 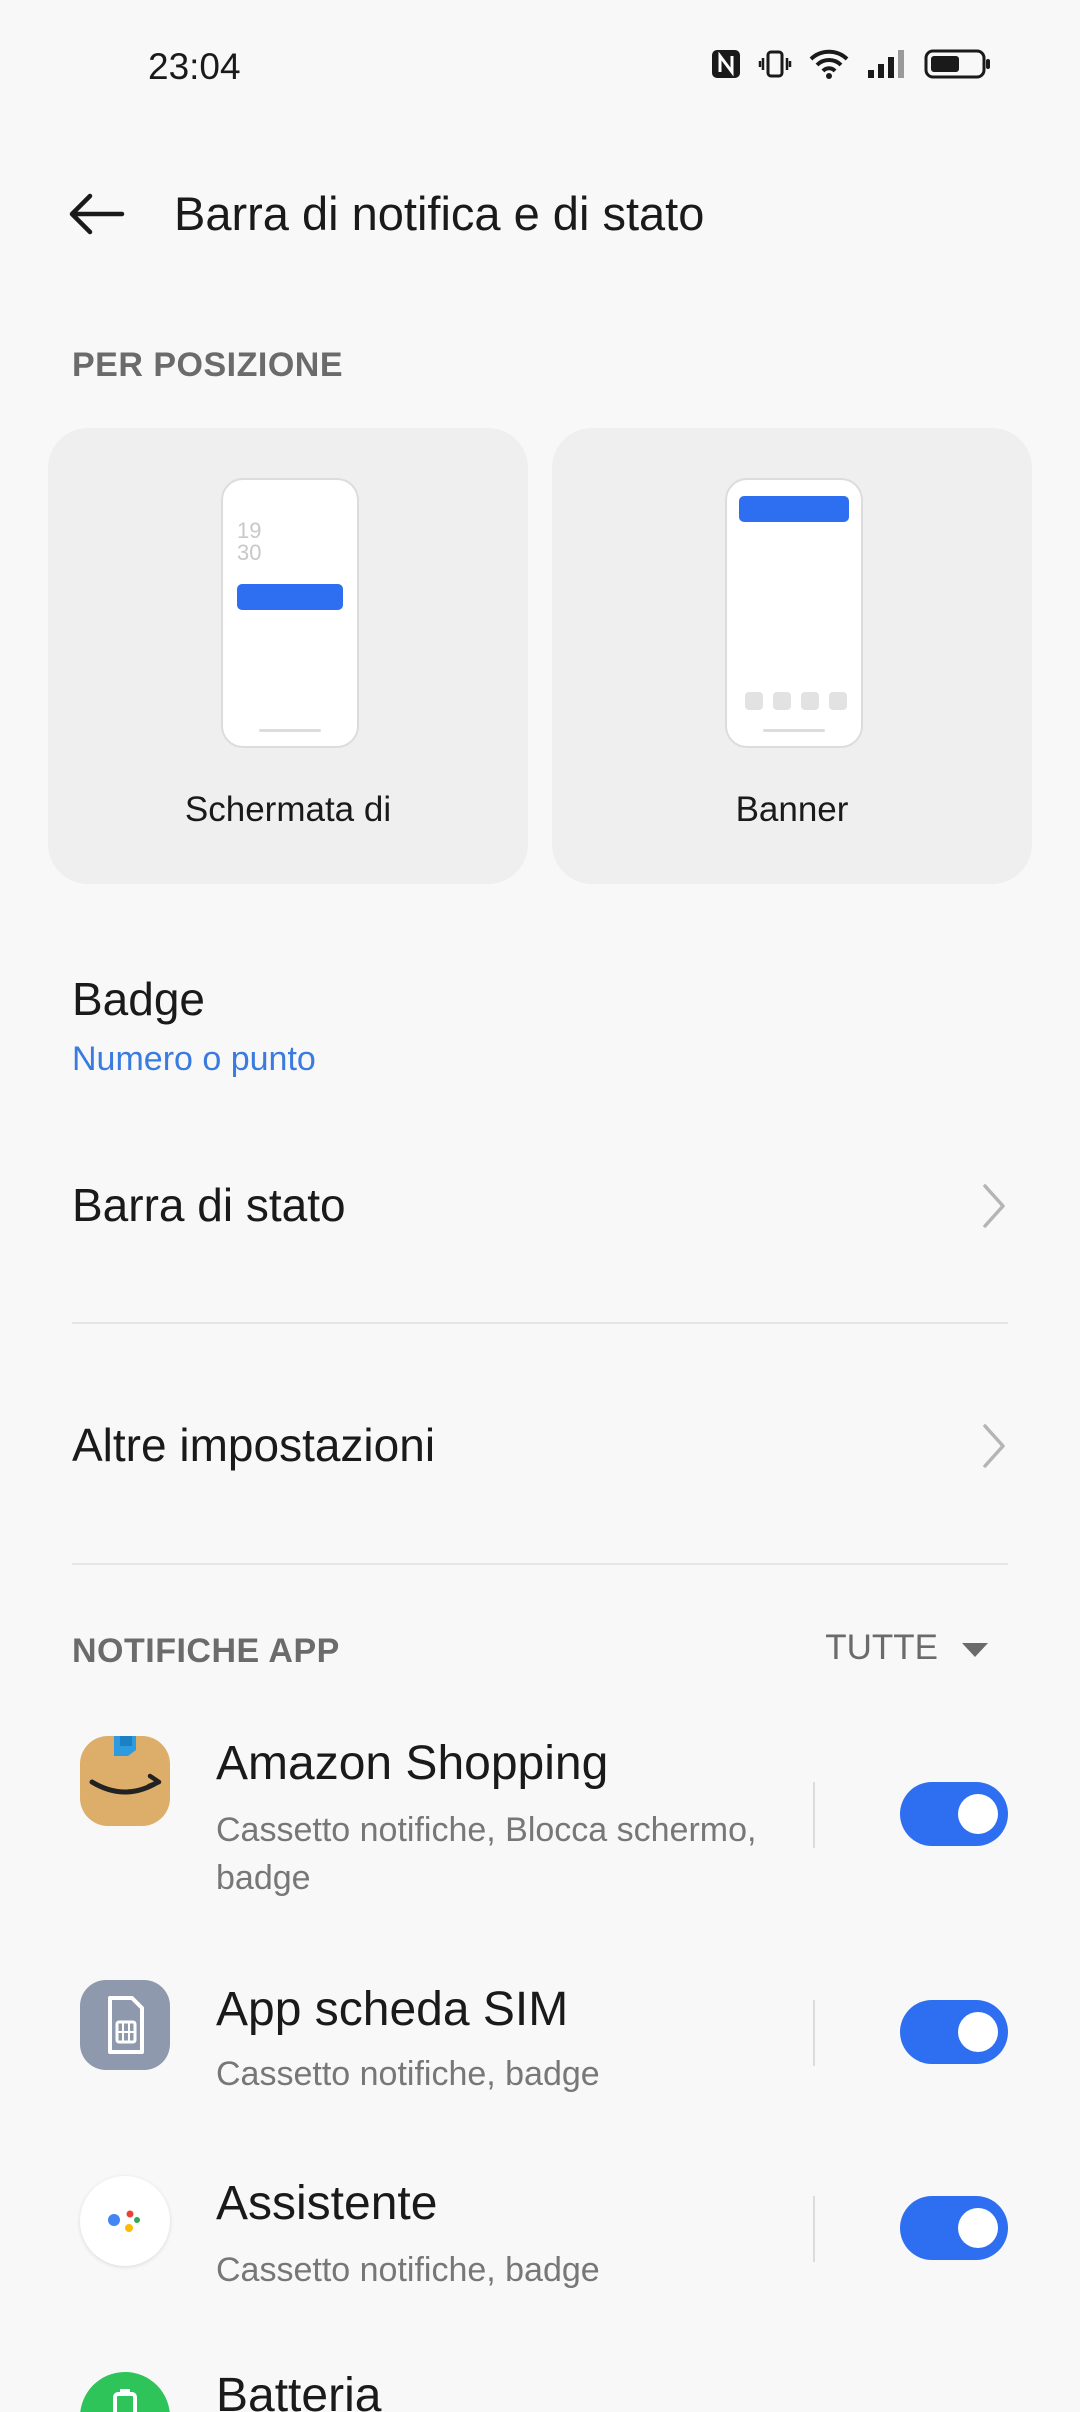 I want to click on caret-down-icon, so click(x=975, y=1648).